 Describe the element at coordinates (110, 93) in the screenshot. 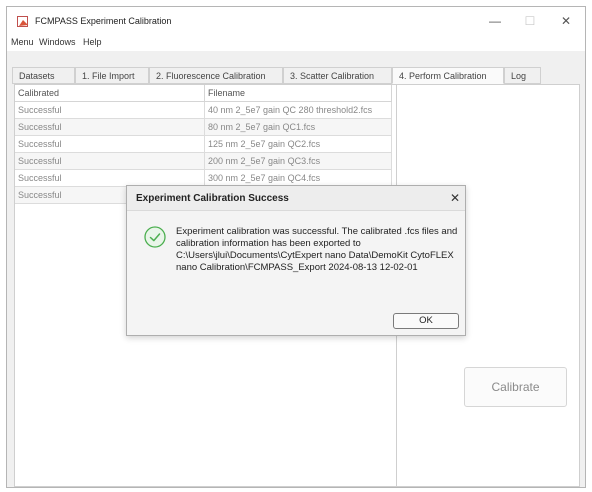

I see `column-header-calibrated: Calibrated` at that location.